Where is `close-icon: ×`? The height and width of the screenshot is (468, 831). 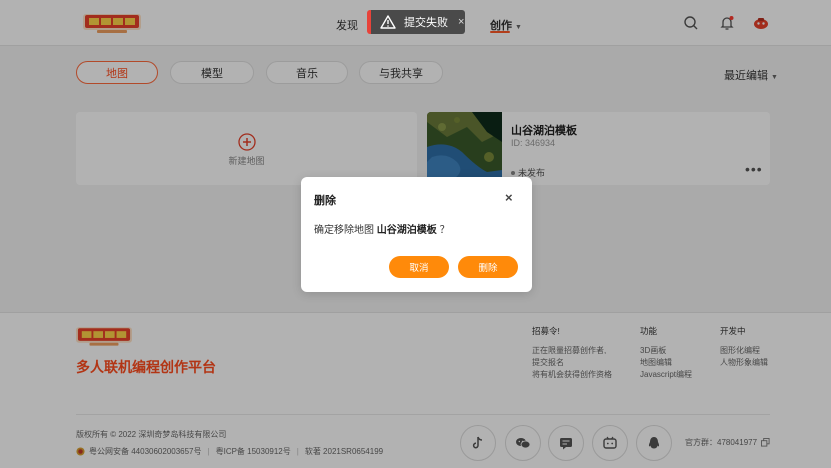
close-icon: × is located at coordinates (509, 197).